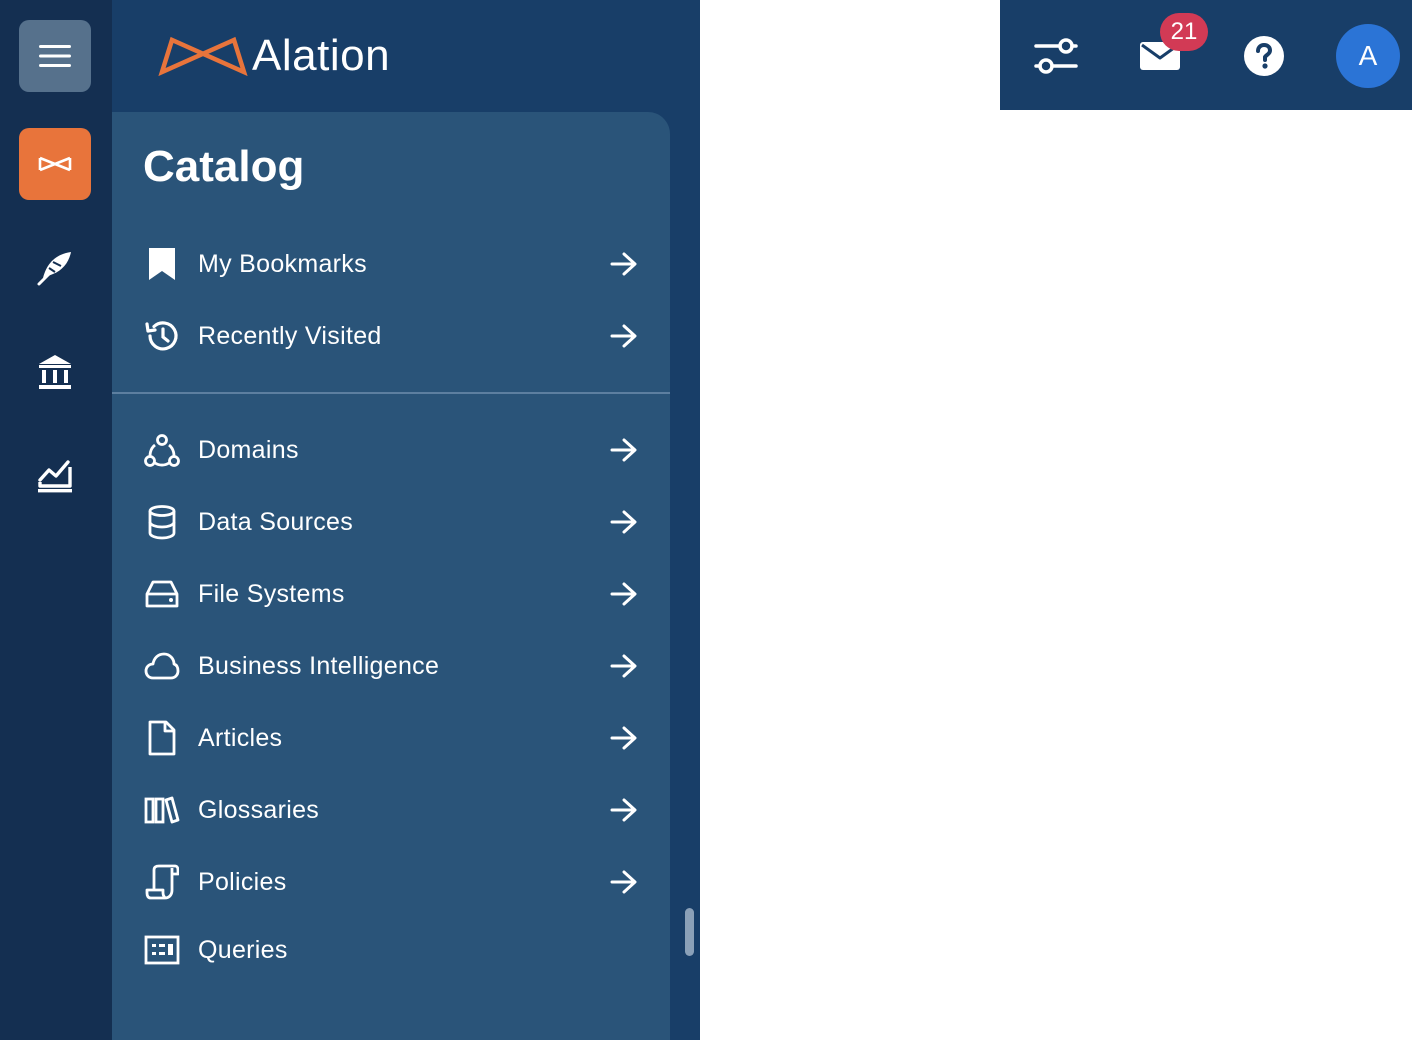  I want to click on nav-item-label: Glossaries, so click(259, 809).